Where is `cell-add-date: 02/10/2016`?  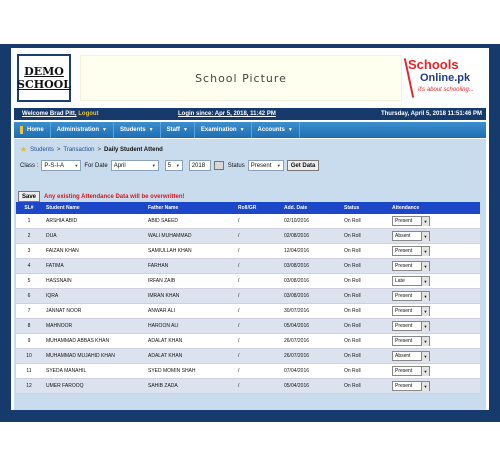
cell-add-date: 02/10/2016 is located at coordinates (297, 221).